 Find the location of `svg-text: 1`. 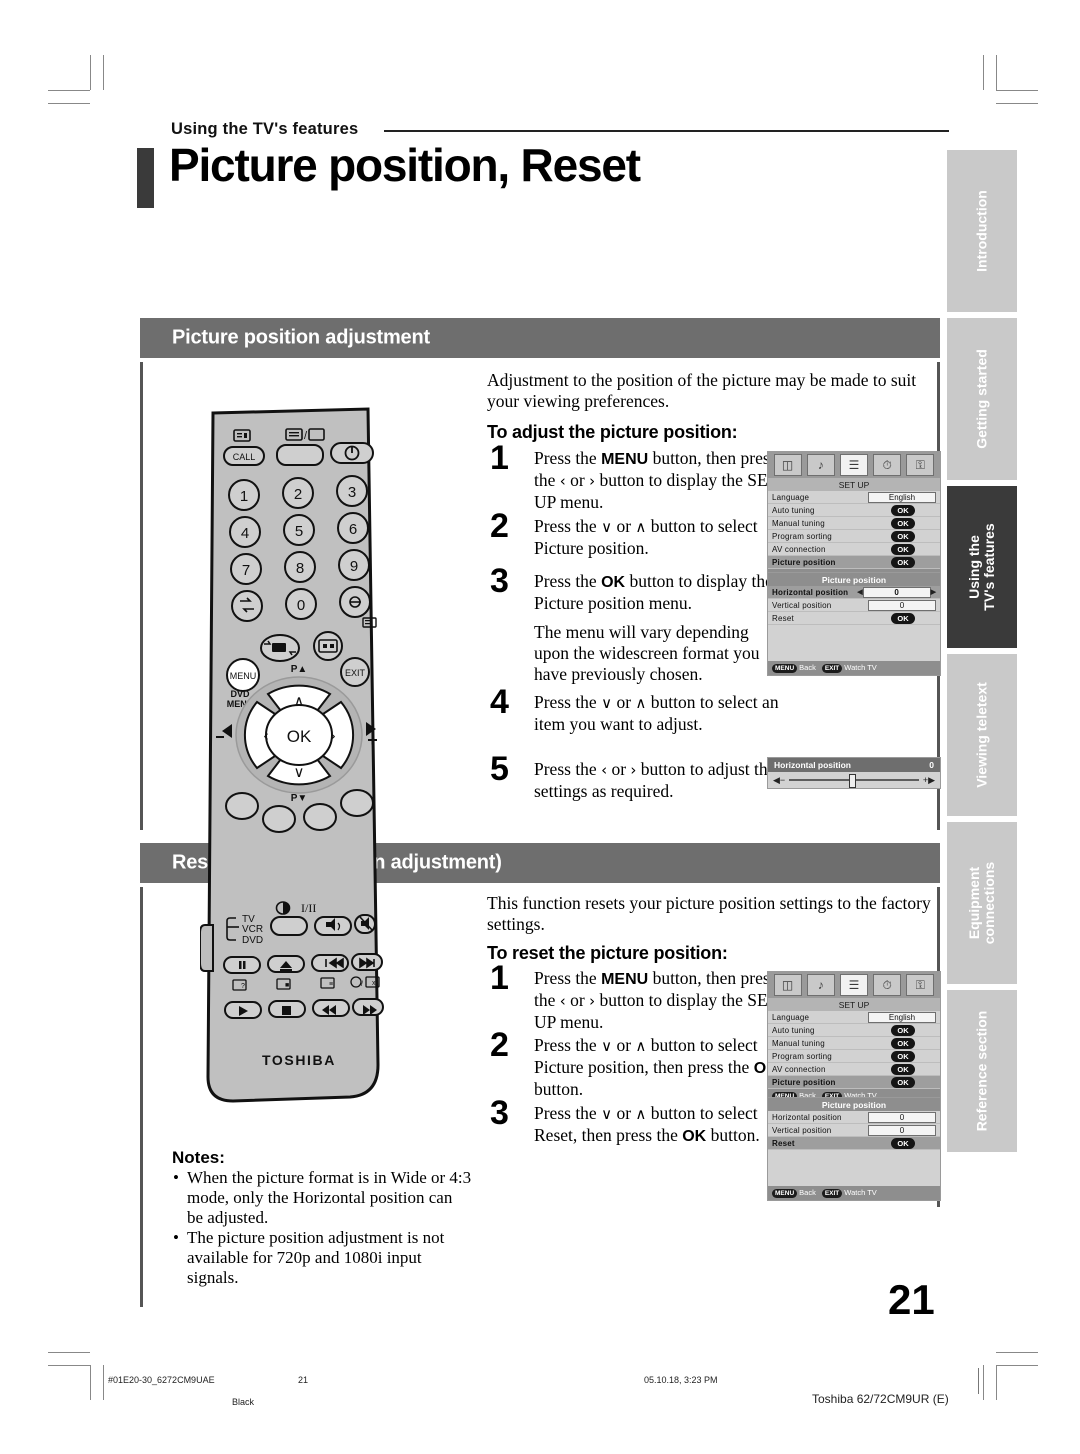

svg-text: 1 is located at coordinates (244, 496).